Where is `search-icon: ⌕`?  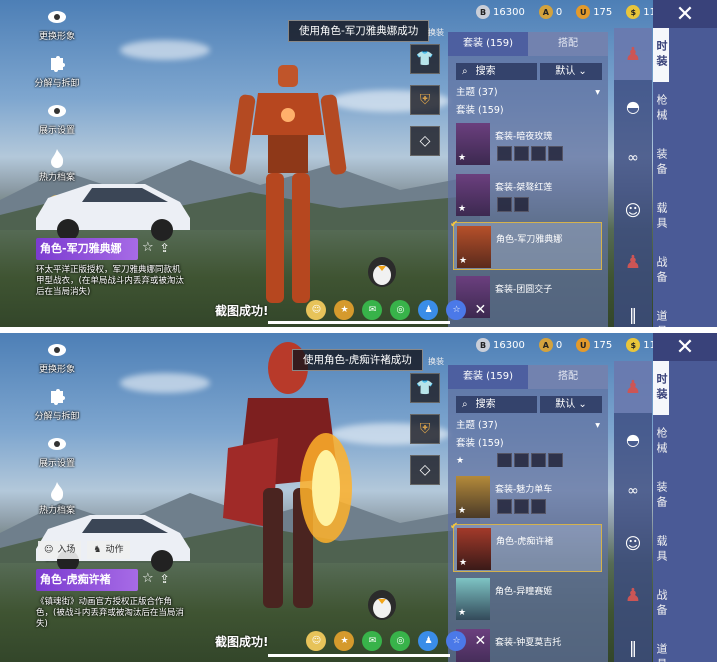
search-icon: ⌕ is located at coordinates (465, 71).